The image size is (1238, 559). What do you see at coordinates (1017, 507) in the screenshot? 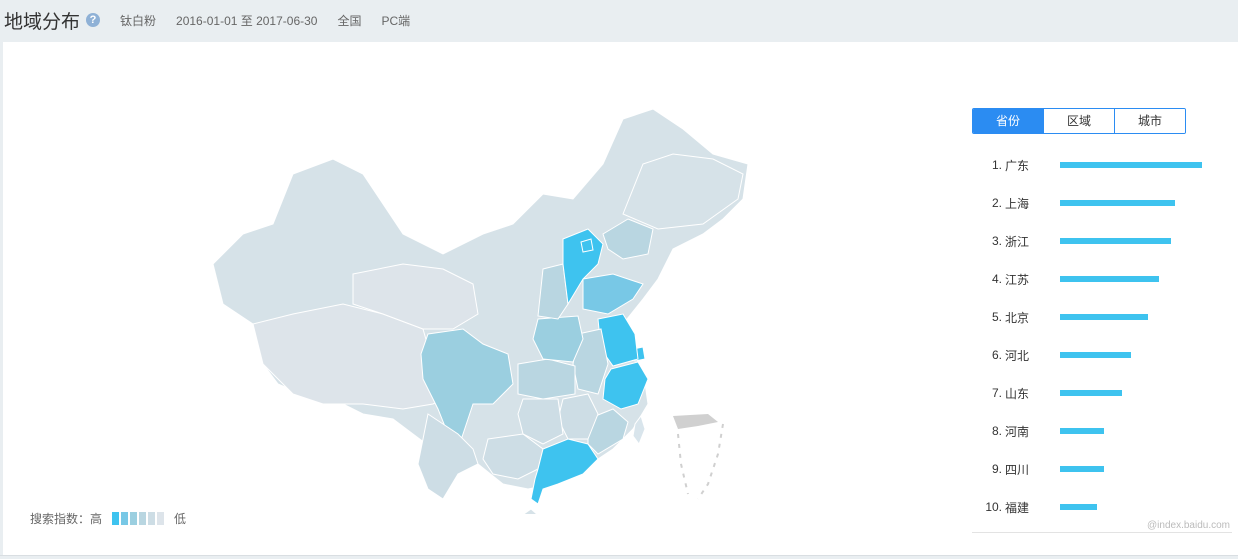
I see `rank-province-name: 福建` at bounding box center [1017, 507].